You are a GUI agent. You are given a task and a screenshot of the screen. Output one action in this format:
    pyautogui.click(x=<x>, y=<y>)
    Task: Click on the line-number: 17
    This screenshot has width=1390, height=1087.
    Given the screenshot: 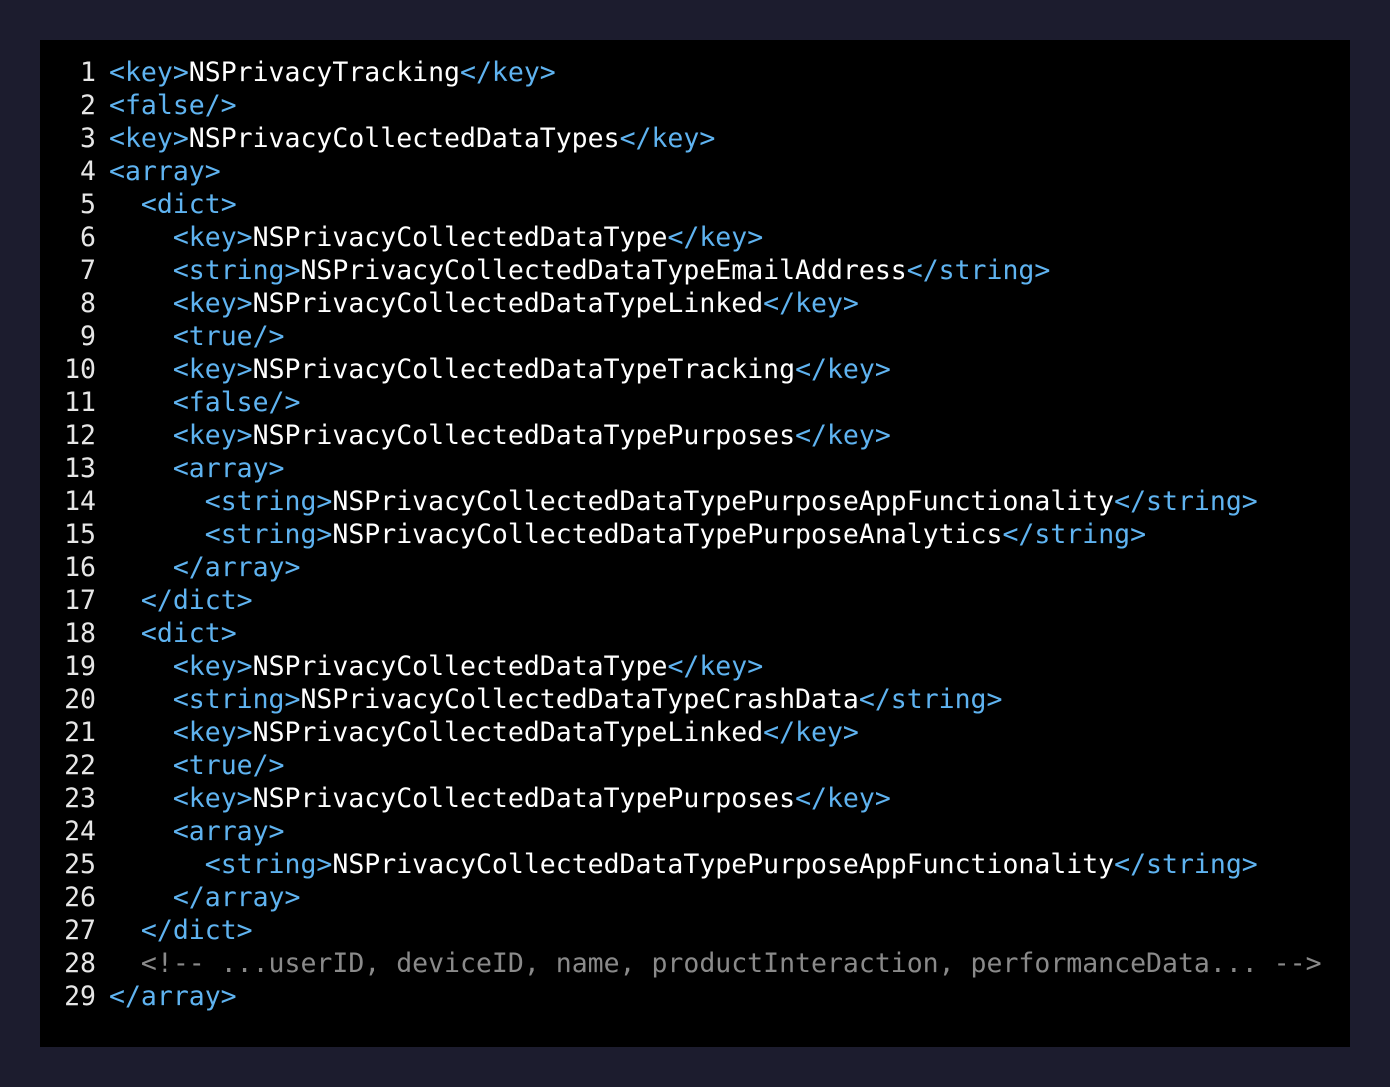 What is the action you would take?
    pyautogui.click(x=80, y=600)
    